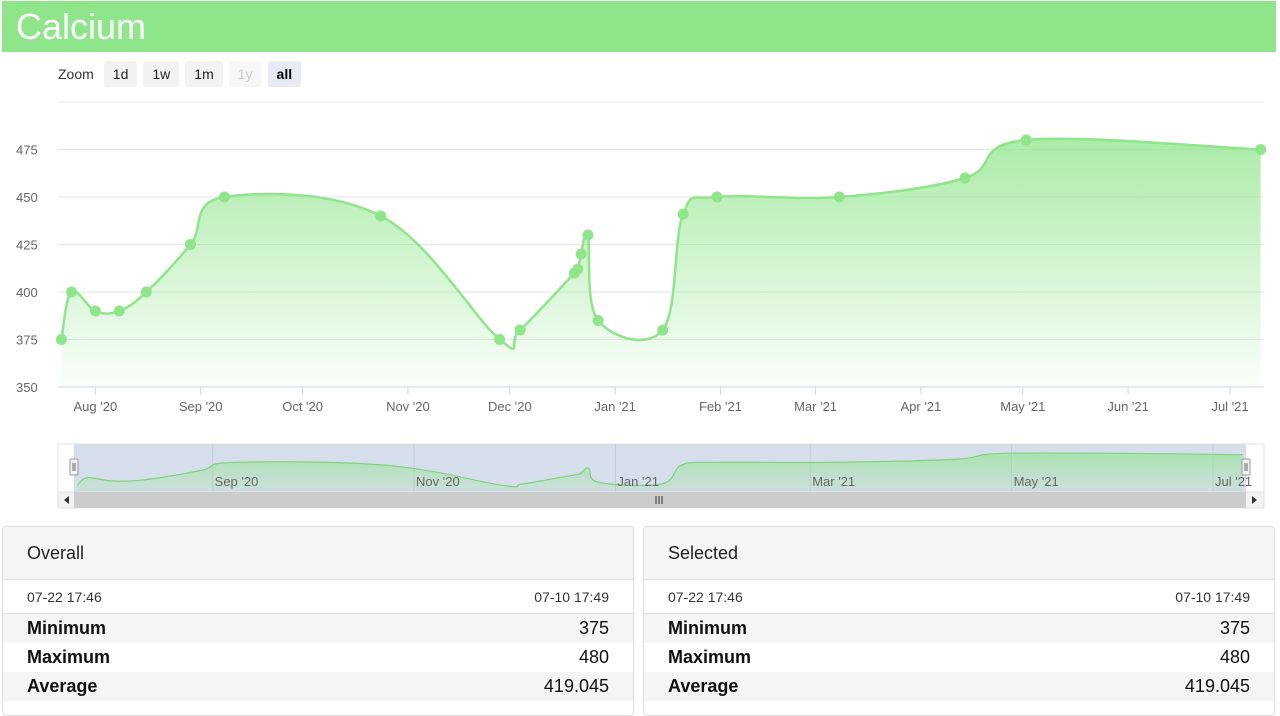 This screenshot has height=716, width=1280. I want to click on overall-title: Overall, so click(318, 553).